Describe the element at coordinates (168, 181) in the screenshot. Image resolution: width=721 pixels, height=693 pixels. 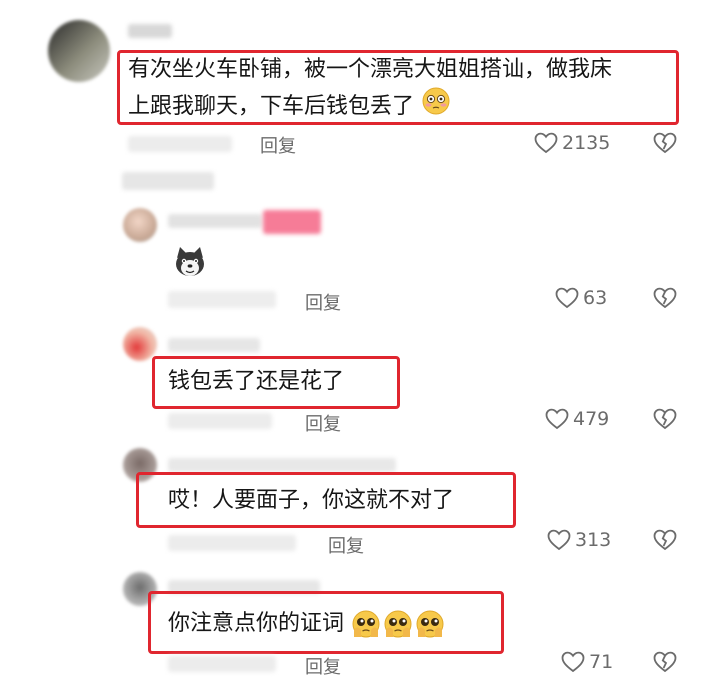
I see `expand-replies-blurred` at that location.